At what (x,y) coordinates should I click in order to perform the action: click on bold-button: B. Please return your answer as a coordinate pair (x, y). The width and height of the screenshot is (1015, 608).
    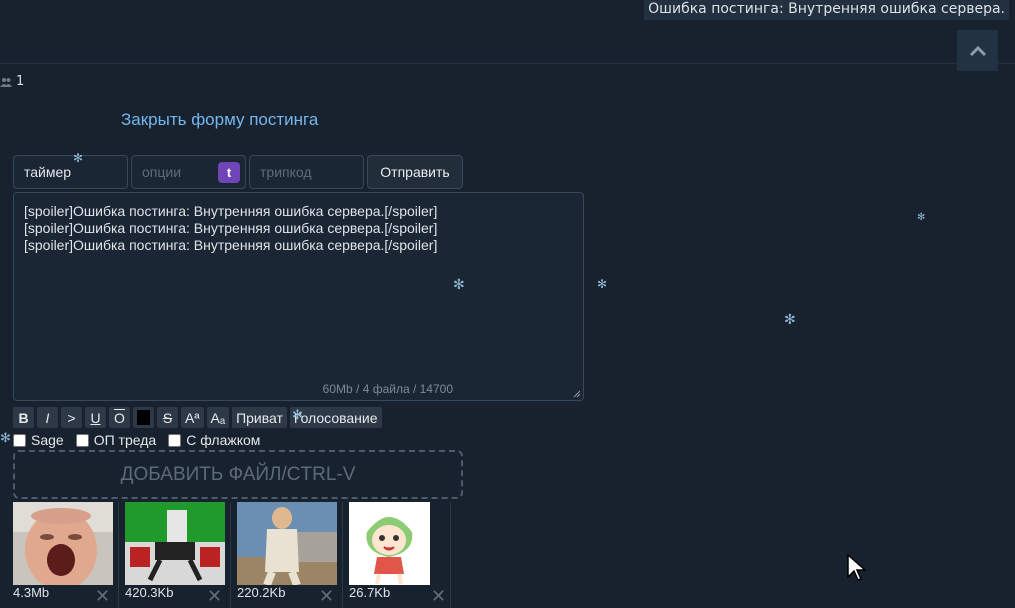
    Looking at the image, I should click on (23, 417).